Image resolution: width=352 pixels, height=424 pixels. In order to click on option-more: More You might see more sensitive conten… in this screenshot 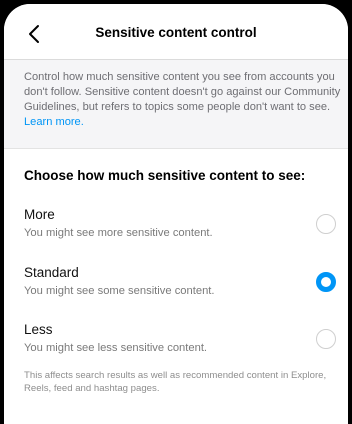, I will do `click(176, 229)`.